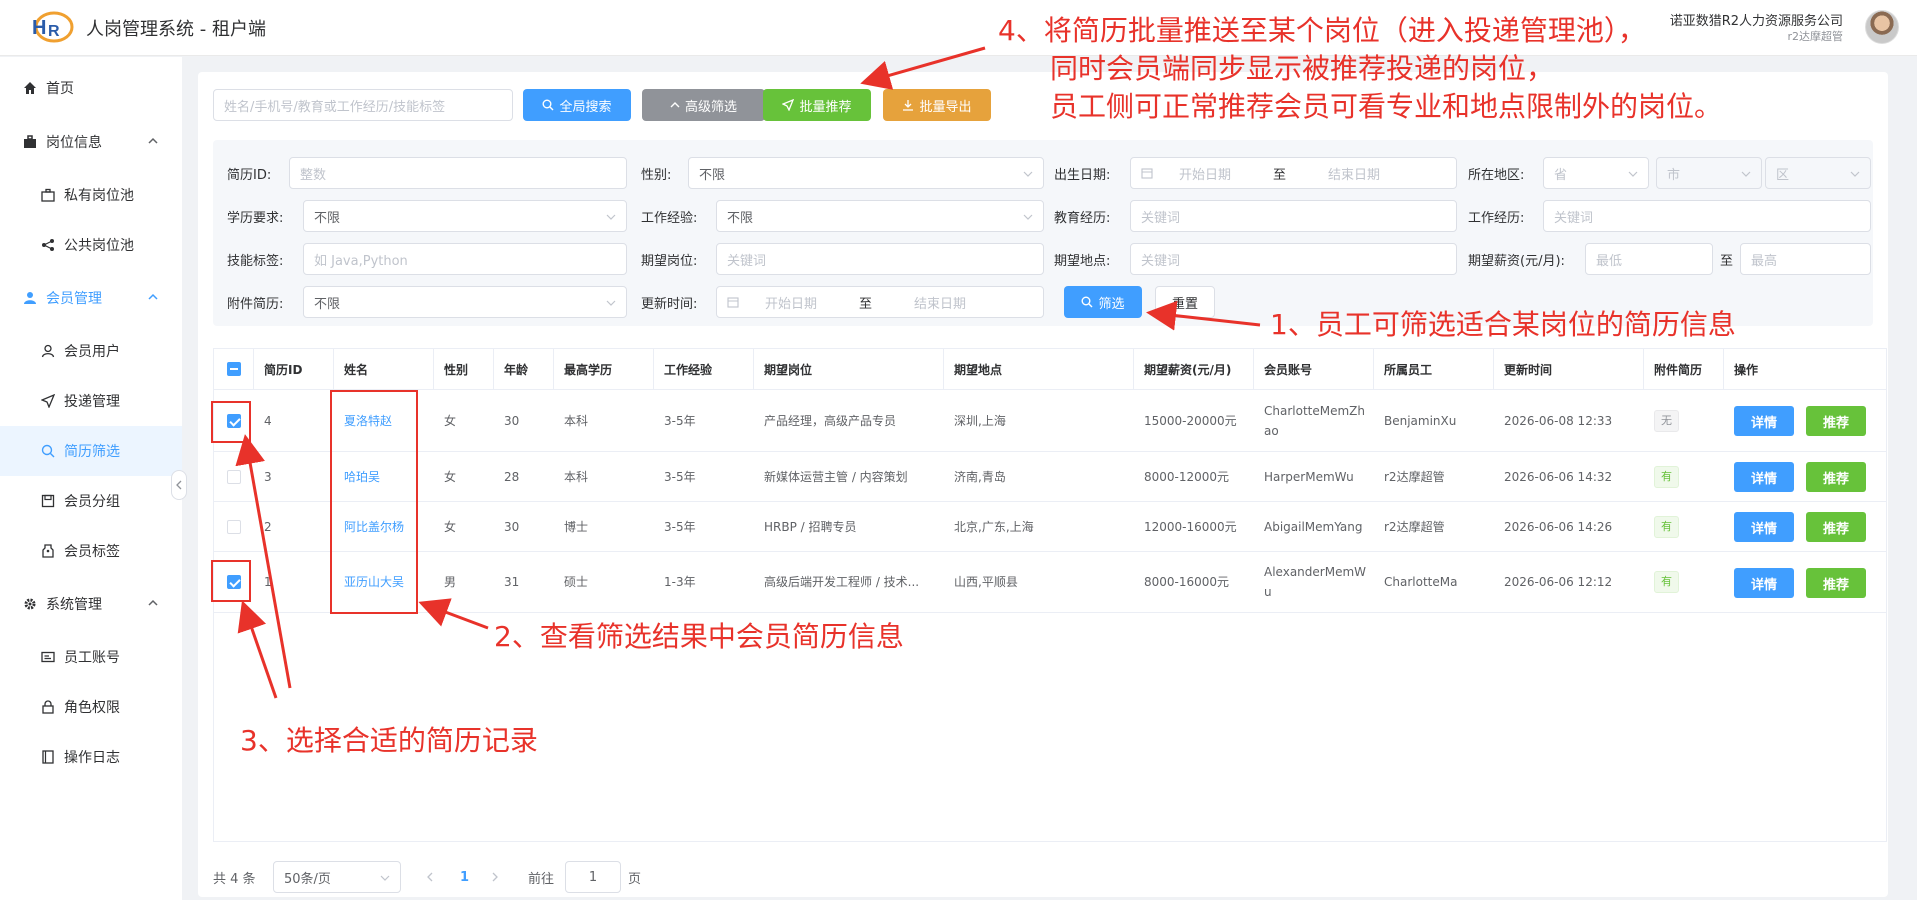 Image resolution: width=1917 pixels, height=900 pixels. Describe the element at coordinates (541, 879) in the screenshot. I see `goto-label: 前往` at that location.